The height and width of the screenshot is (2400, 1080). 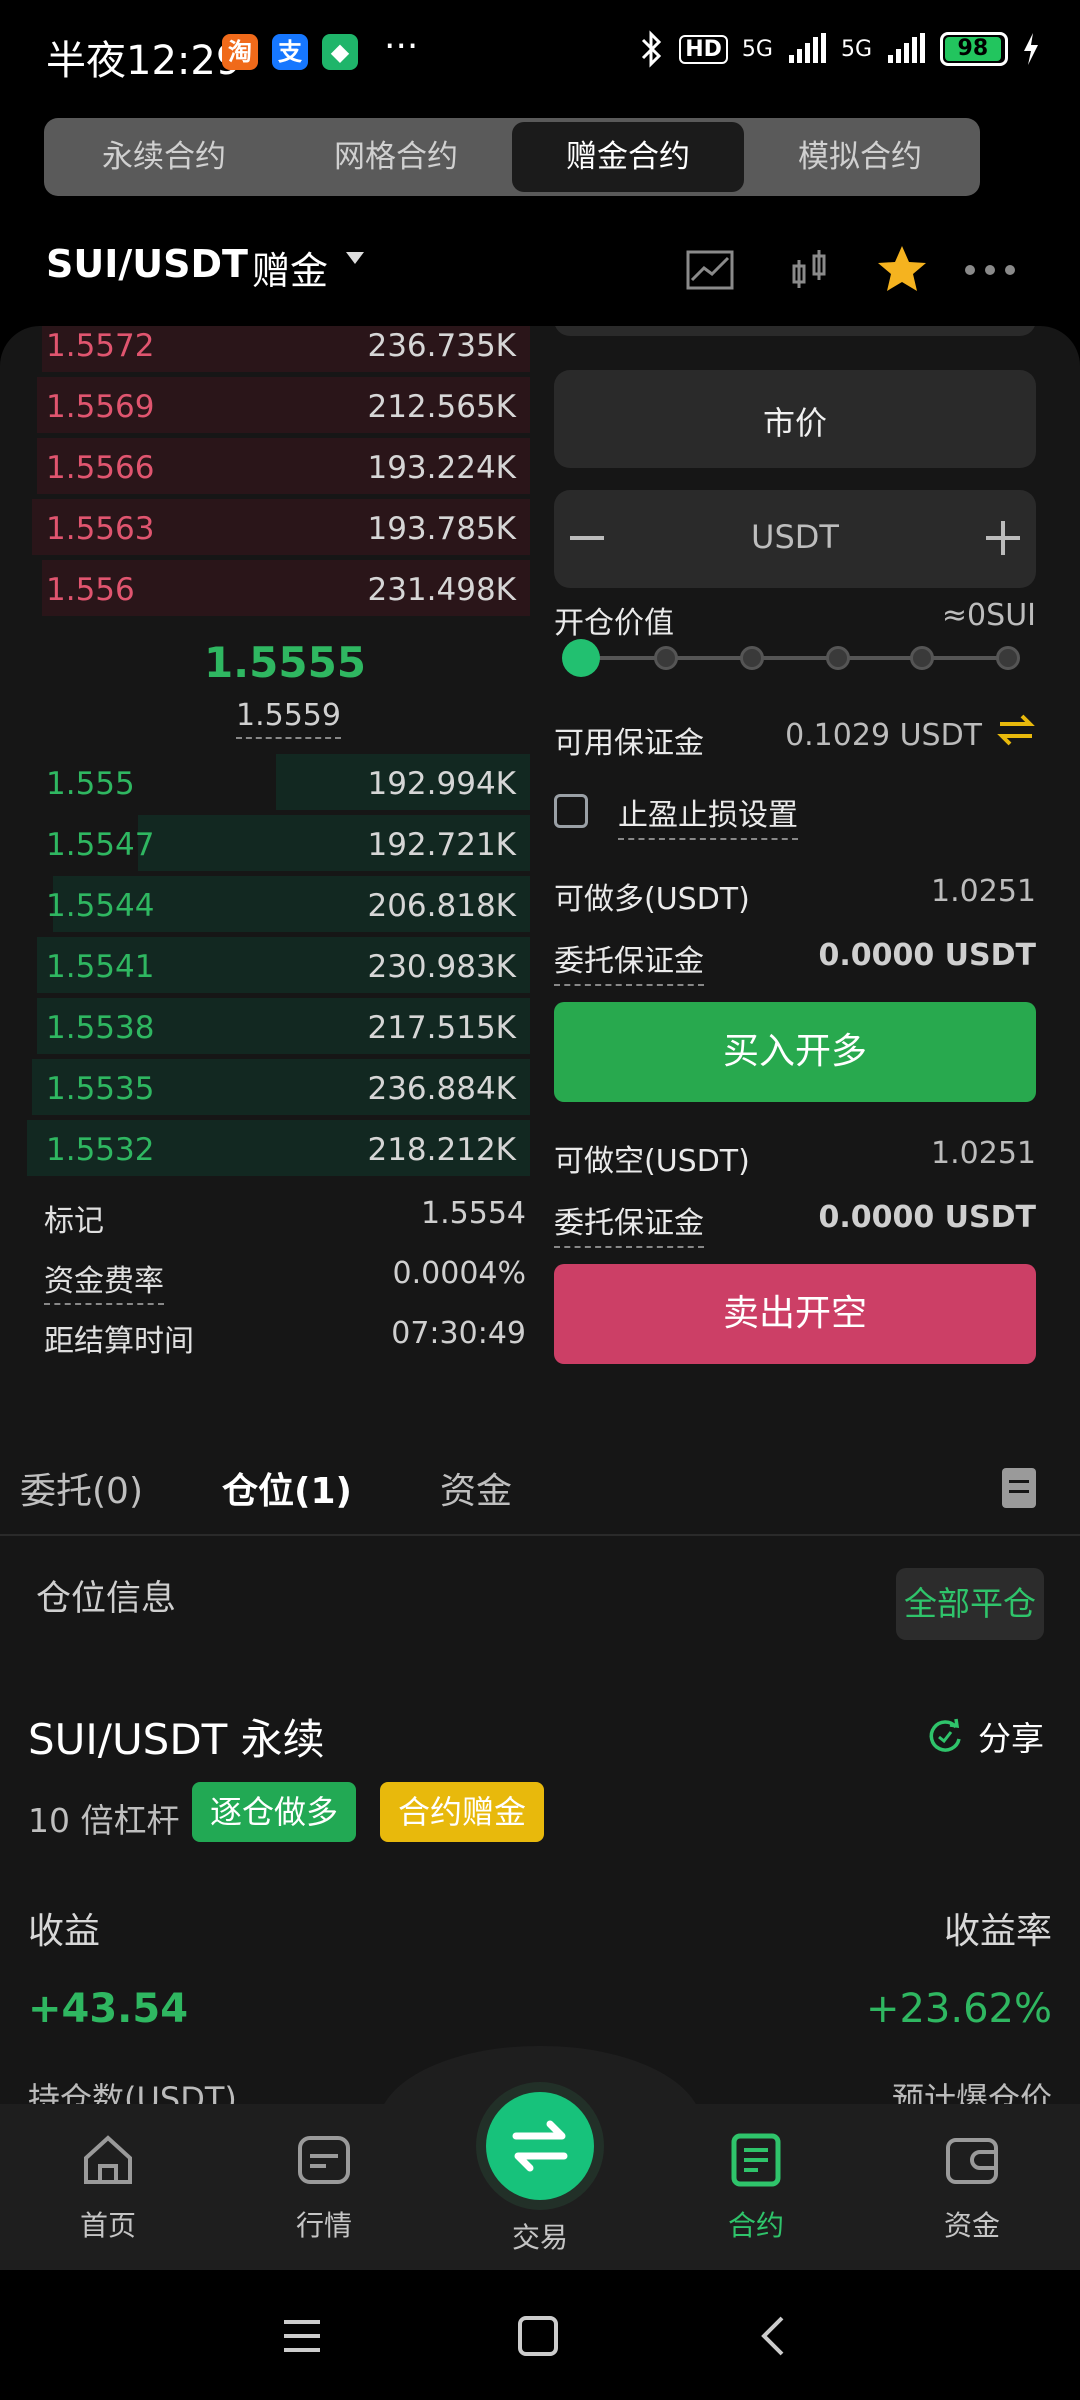 I want to click on bid-qty: 218.212K, so click(x=441, y=1150).